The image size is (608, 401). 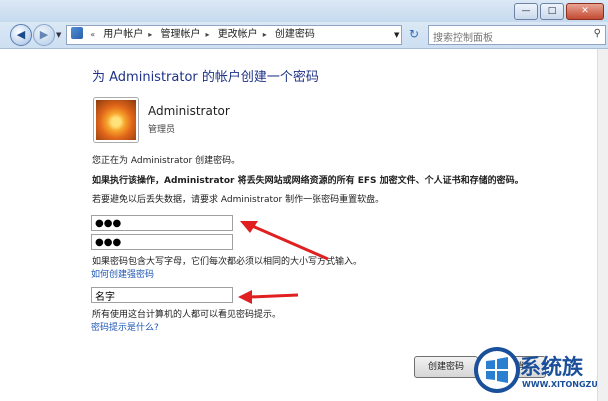 What do you see at coordinates (526, 11) in the screenshot?
I see `minimize-button: —` at bounding box center [526, 11].